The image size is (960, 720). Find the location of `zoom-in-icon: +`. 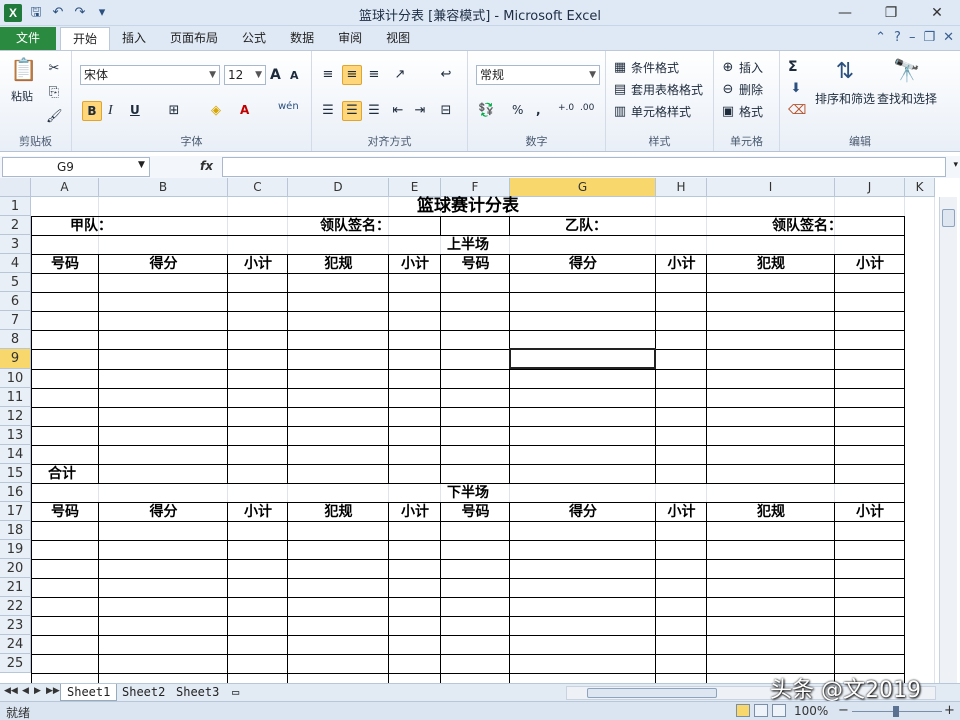

zoom-in-icon: + is located at coordinates (949, 710).